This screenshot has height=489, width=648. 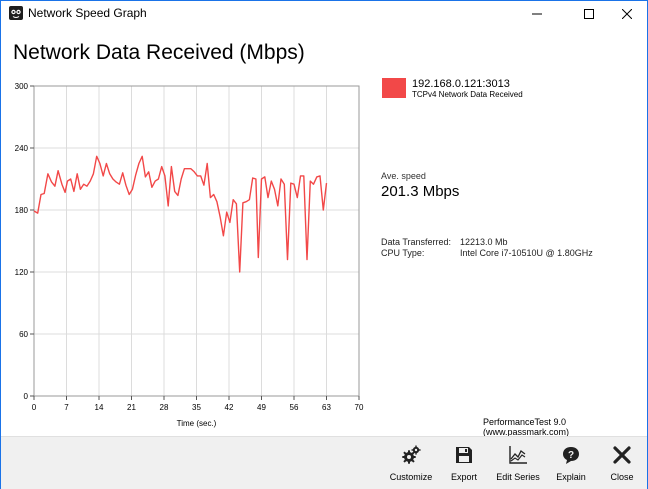 What do you see at coordinates (180, 214) in the screenshot?
I see `series-line` at bounding box center [180, 214].